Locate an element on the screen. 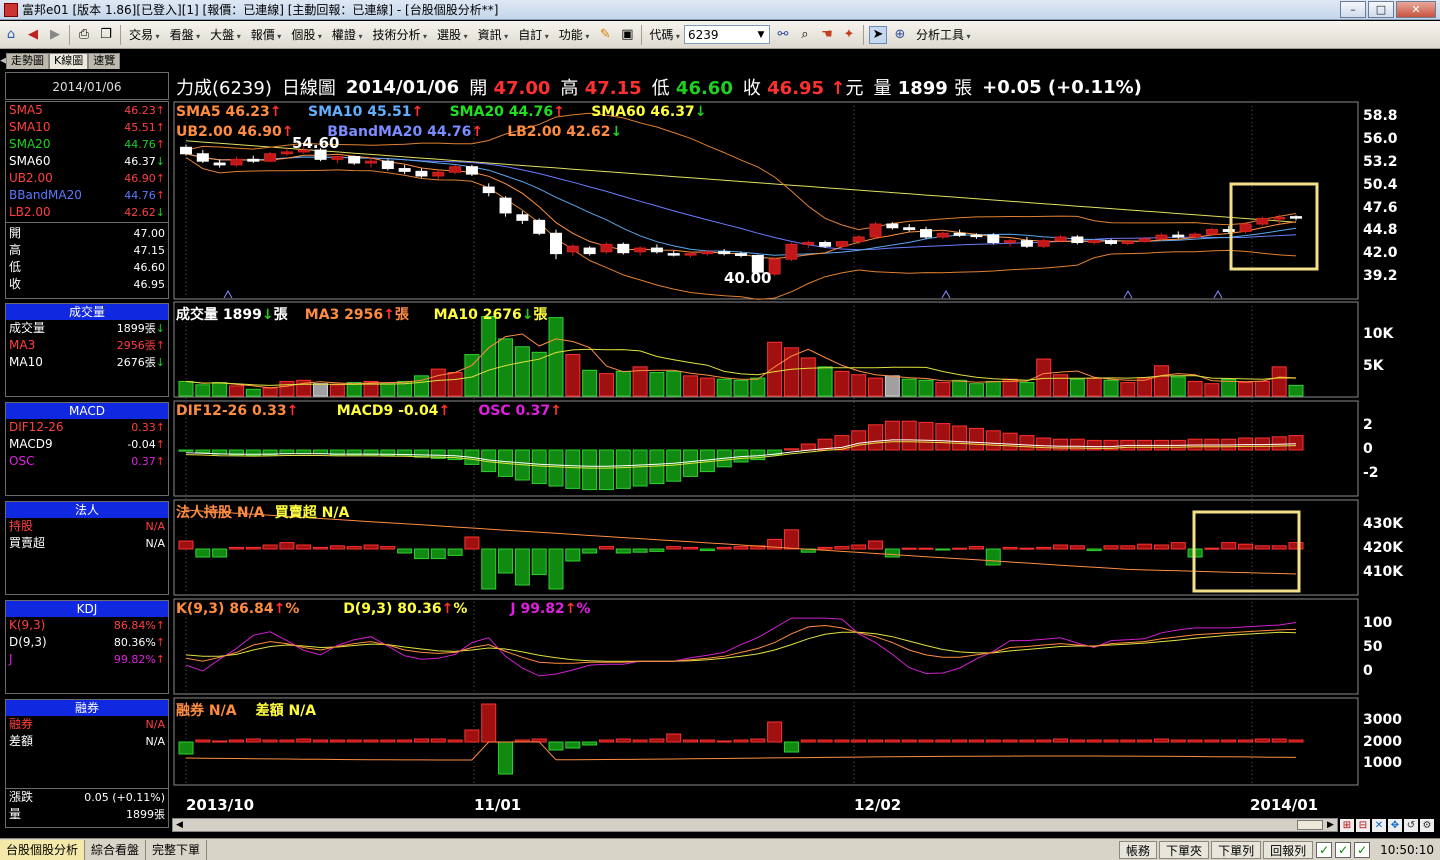 Image resolution: width=1440 pixels, height=860 pixels. chart-scrollbar: ◀ ▶ is located at coordinates (755, 825).